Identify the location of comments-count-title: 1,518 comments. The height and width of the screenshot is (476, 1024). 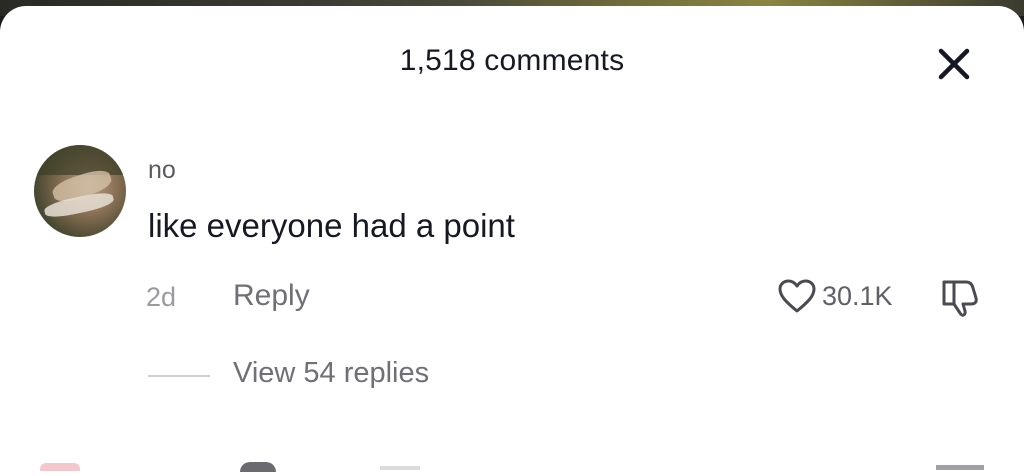
(512, 60).